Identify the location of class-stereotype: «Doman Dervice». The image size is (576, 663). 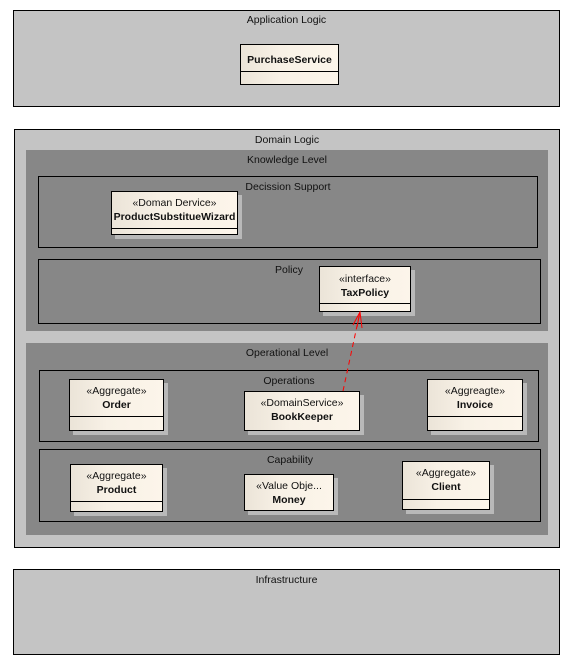
(174, 203).